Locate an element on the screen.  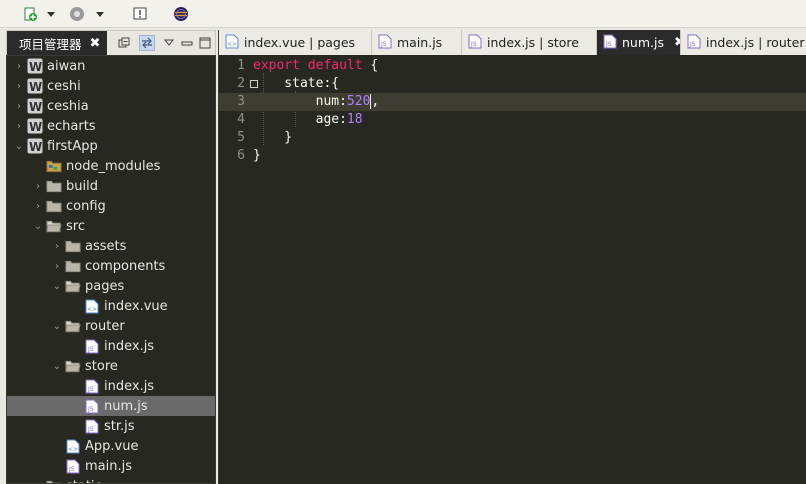
tree-item: ⌄ router is located at coordinates (111, 326).